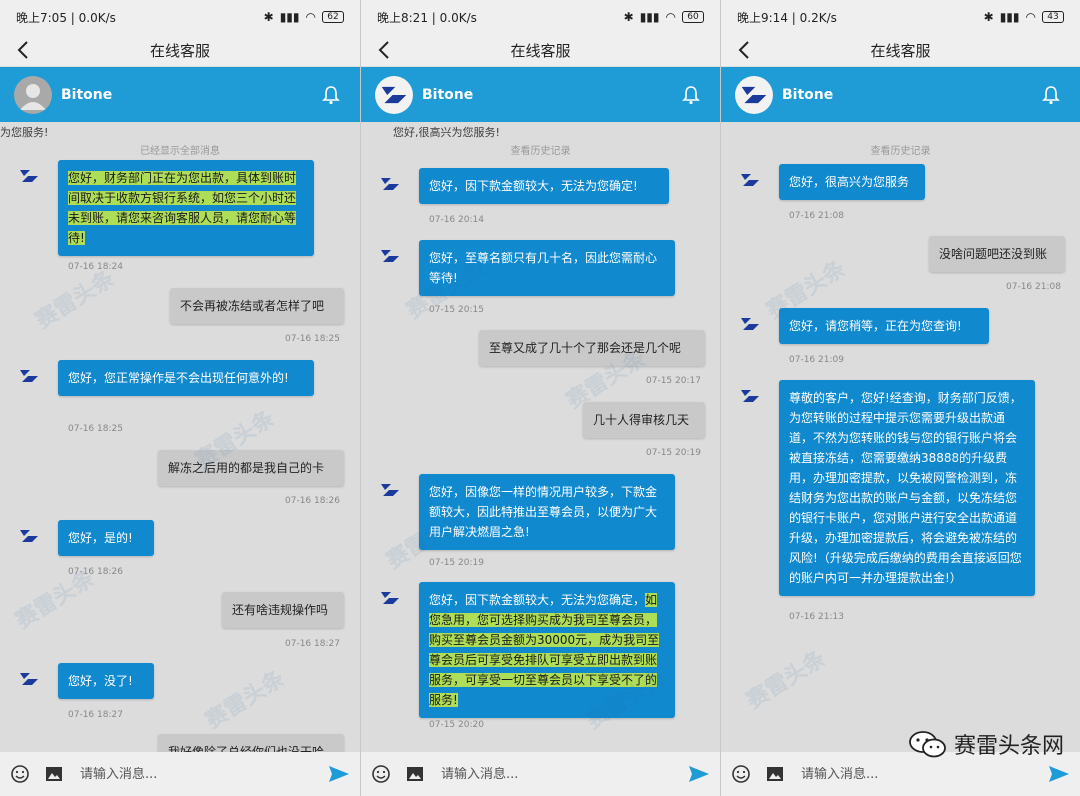 The width and height of the screenshot is (1080, 796). I want to click on brand-text: 赛雷头条网, so click(1008, 746).